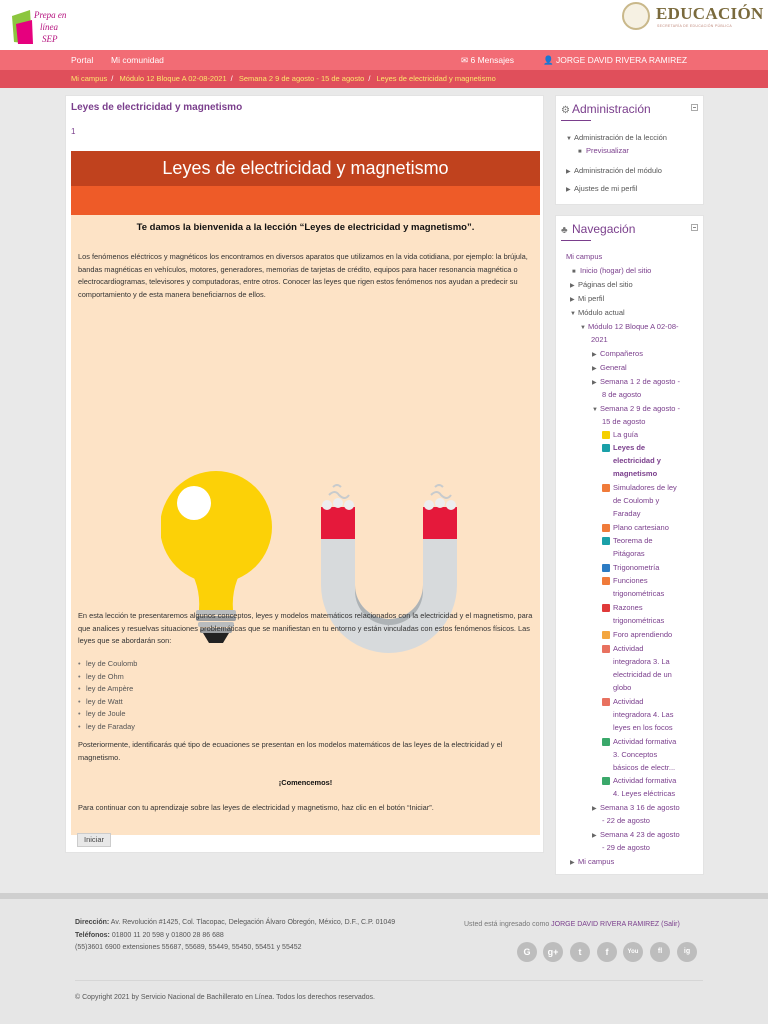  I want to click on messages-link: ✉ 6 Mensajes, so click(487, 60).